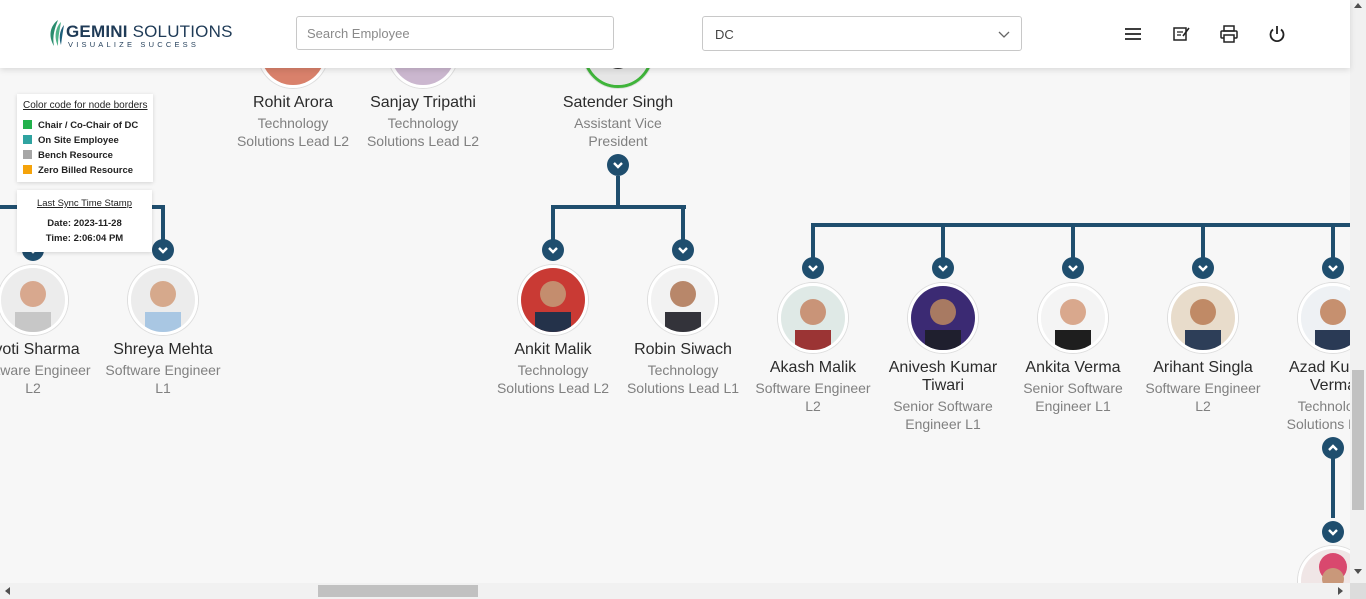 Image resolution: width=1366 pixels, height=599 pixels. What do you see at coordinates (1073, 318) in the screenshot?
I see `avatar-ankita-verma` at bounding box center [1073, 318].